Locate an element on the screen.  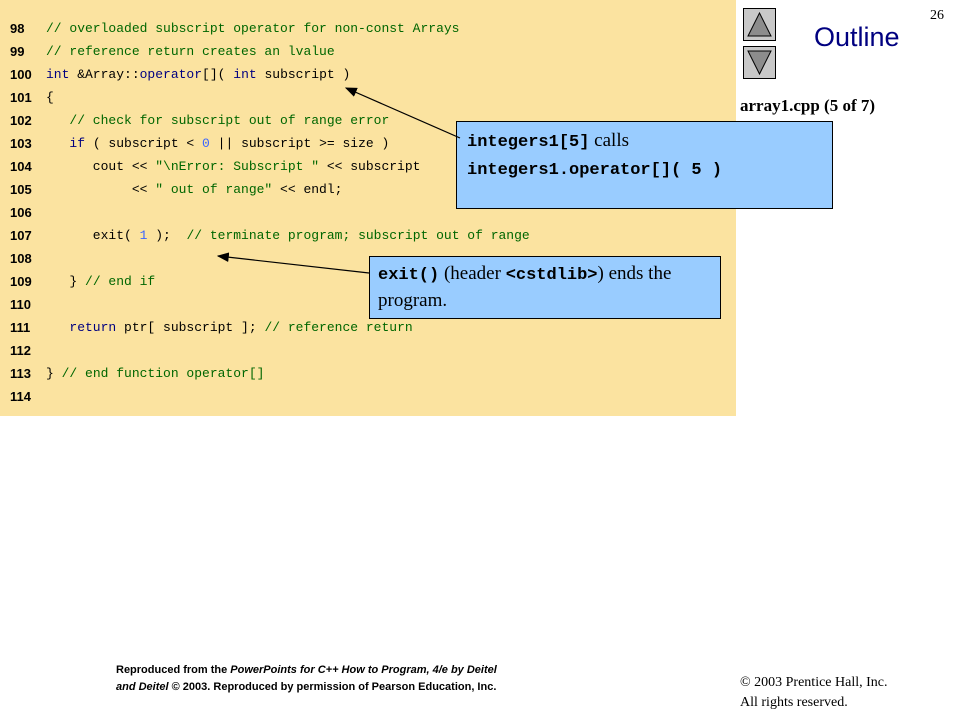
arrow-to-operator is located at coordinates (402, 113).